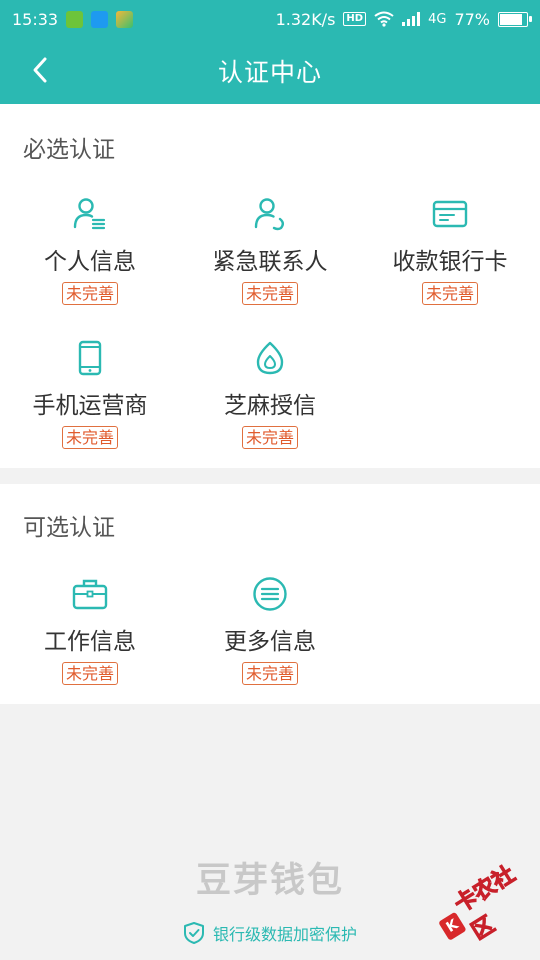 The width and height of the screenshot is (540, 960). Describe the element at coordinates (355, 19) in the screenshot. I see `hd-icon: HD` at that location.